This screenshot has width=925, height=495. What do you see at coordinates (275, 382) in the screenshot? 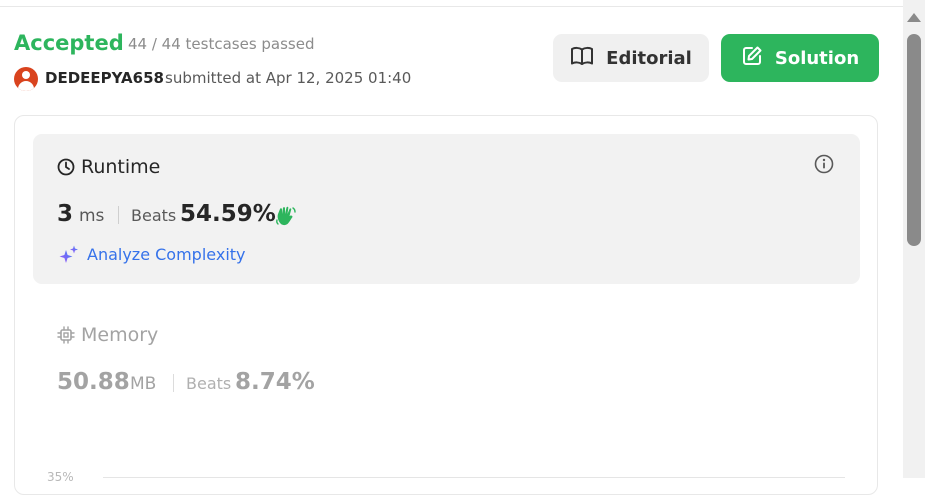
I see `memory-beats-value: 8.74%` at bounding box center [275, 382].